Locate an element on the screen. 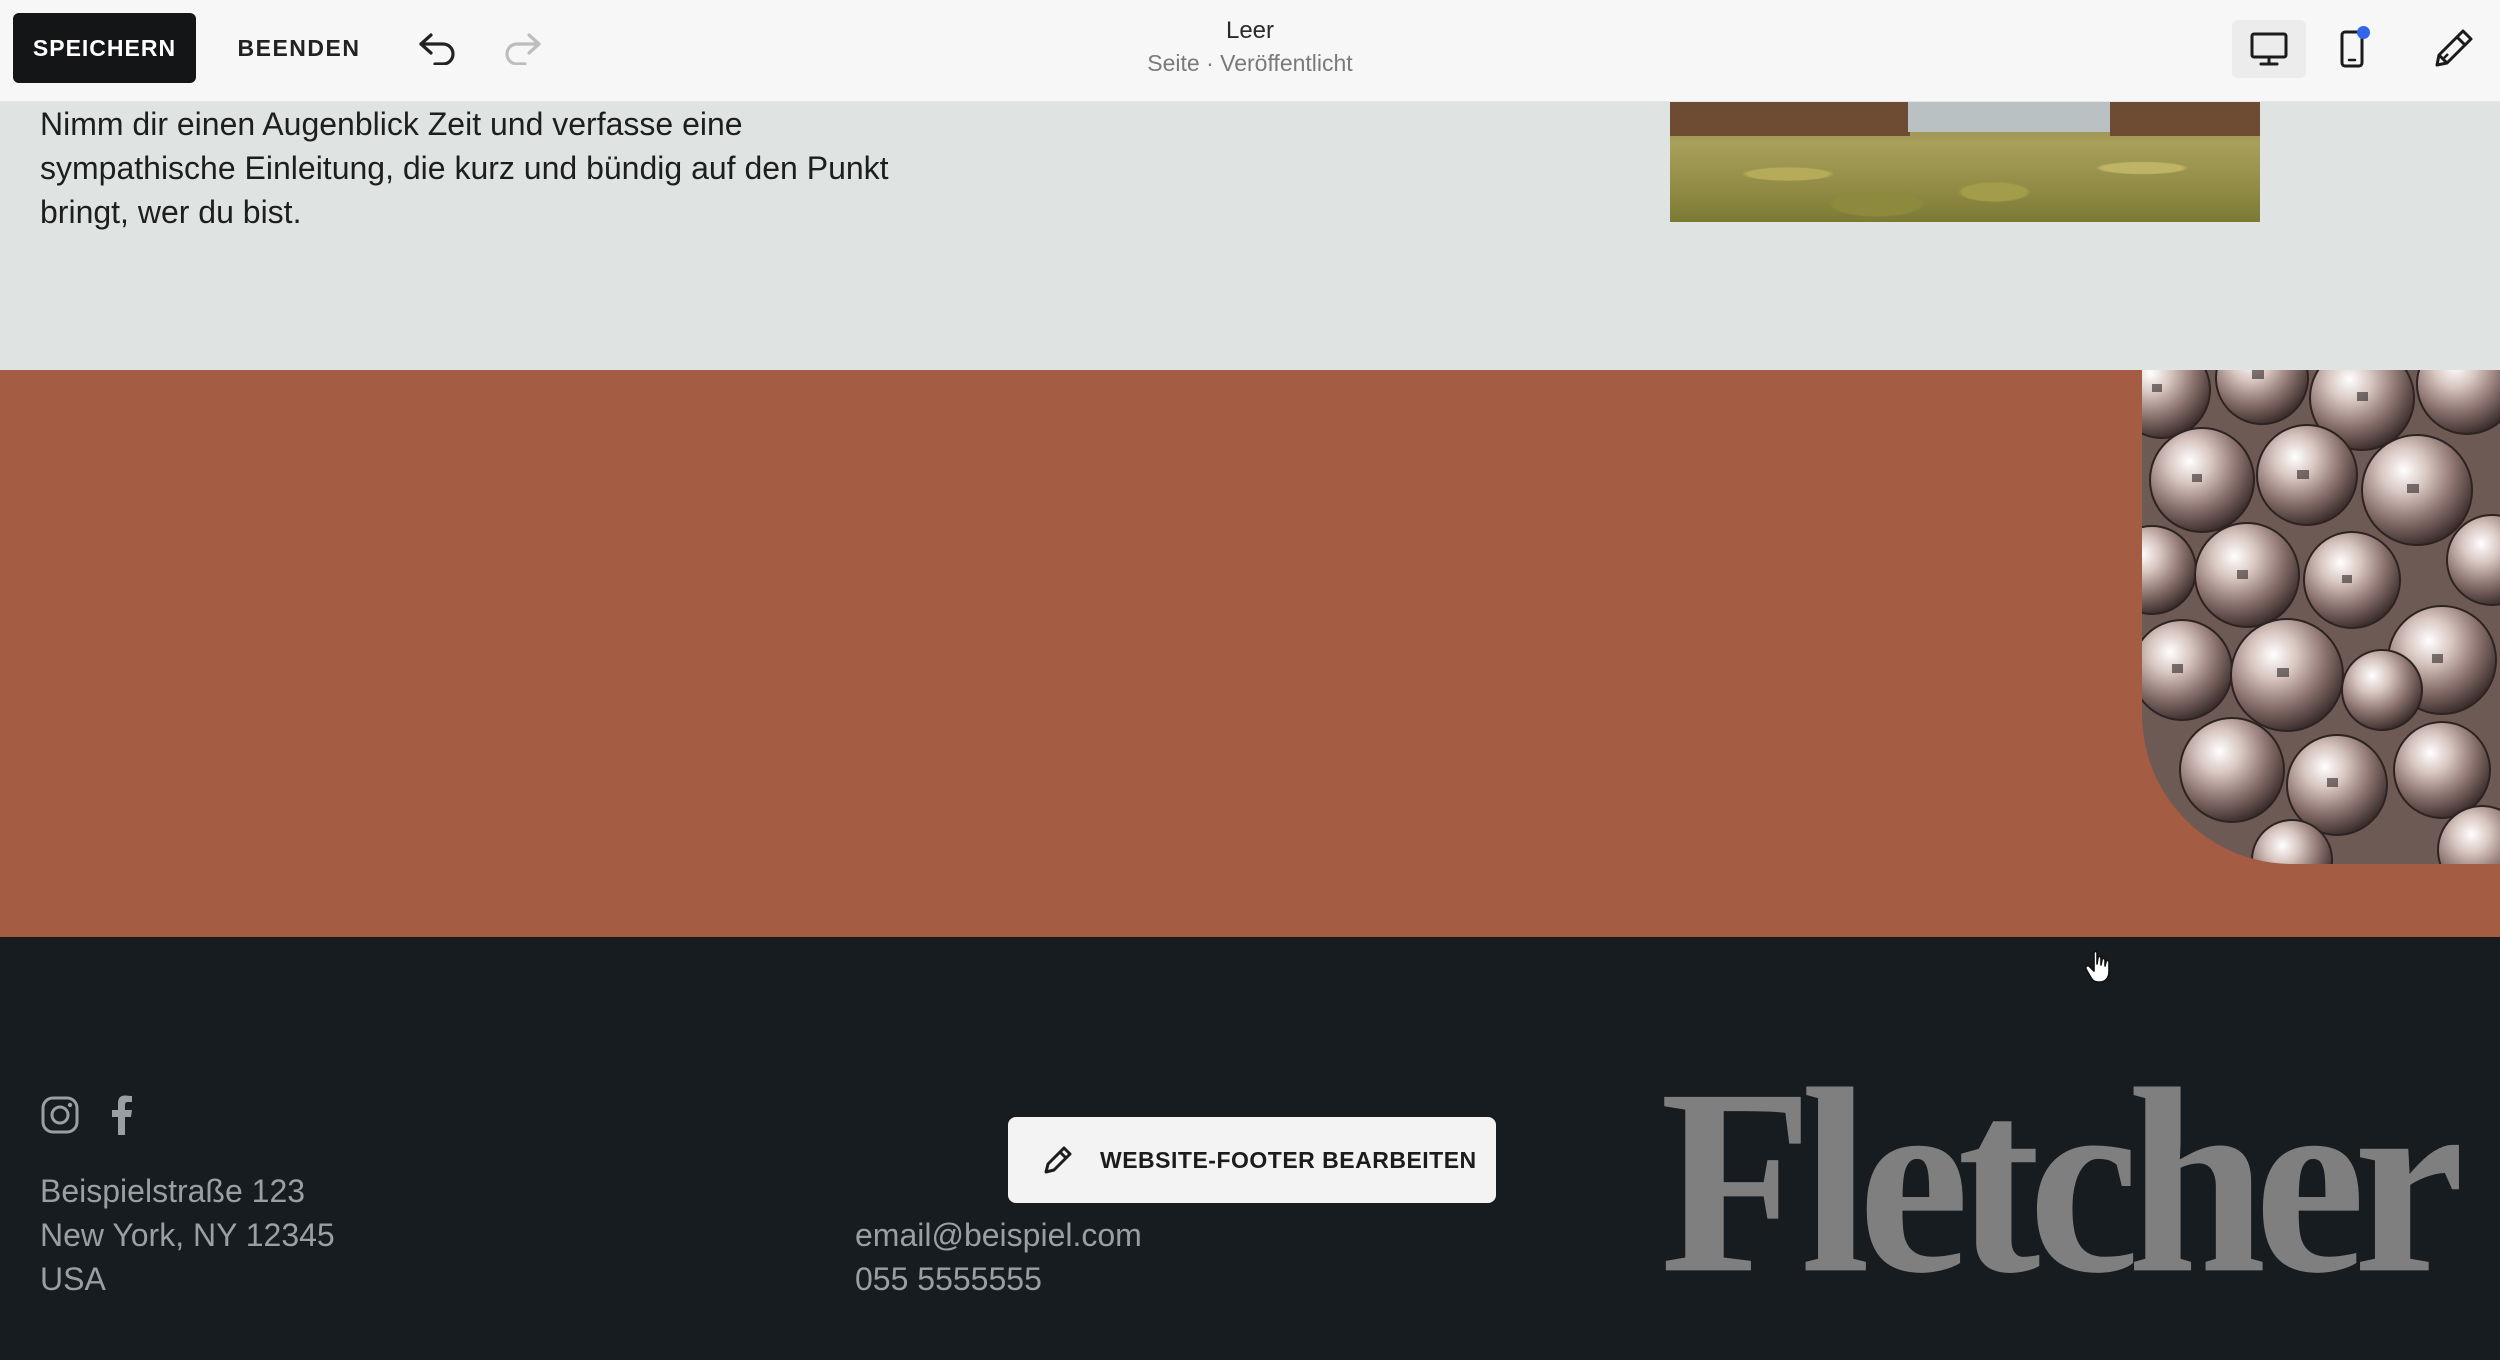 This screenshot has width=2500, height=1360. exit-button: BEENDEN is located at coordinates (299, 48).